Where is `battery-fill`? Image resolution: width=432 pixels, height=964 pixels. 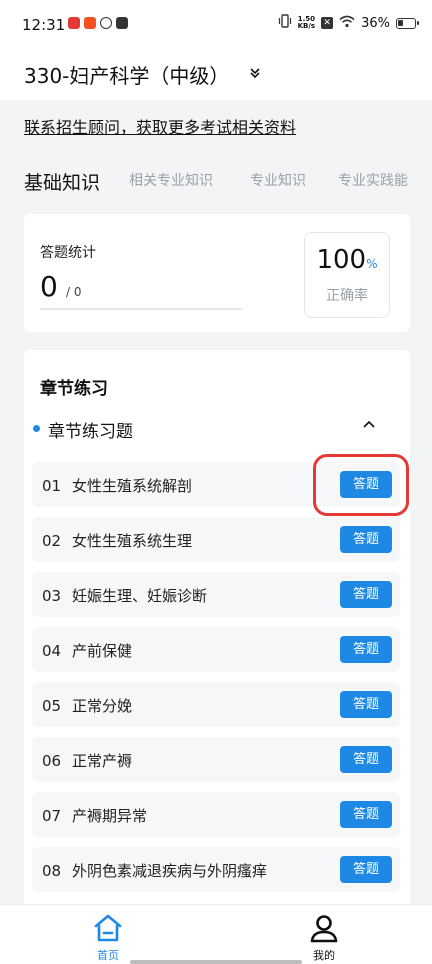
battery-fill is located at coordinates (400, 22).